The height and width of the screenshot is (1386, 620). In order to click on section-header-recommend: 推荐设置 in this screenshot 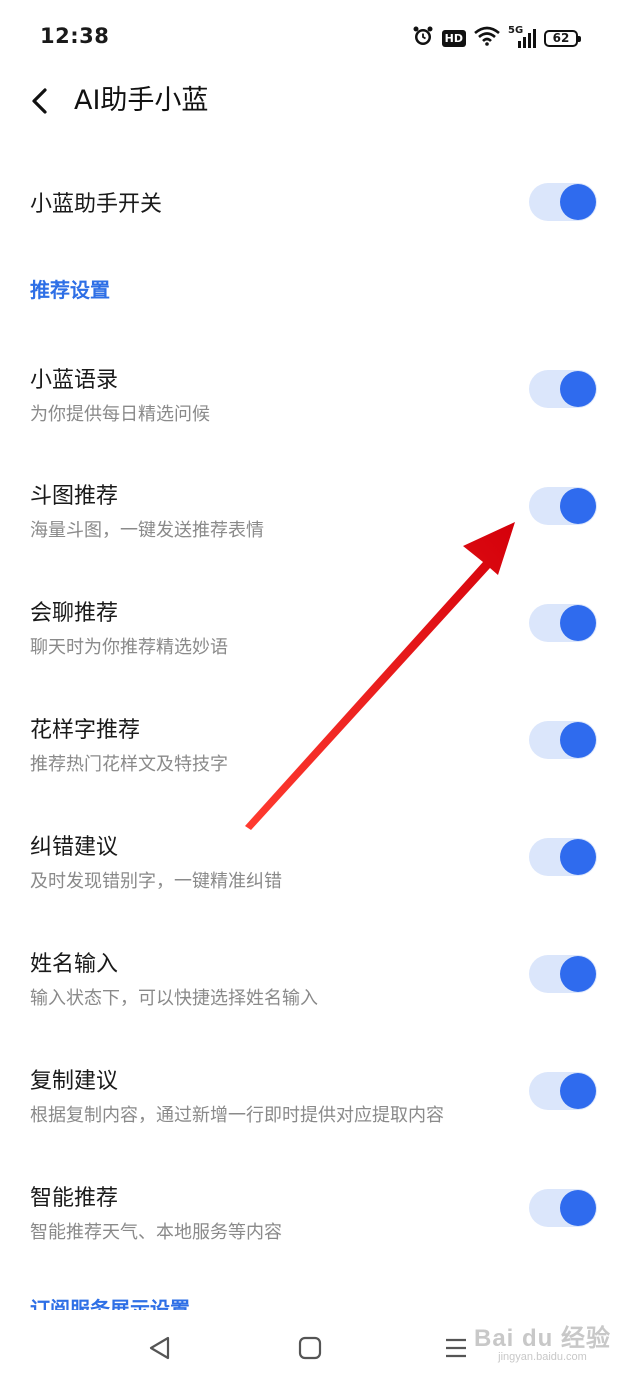, I will do `click(70, 290)`.